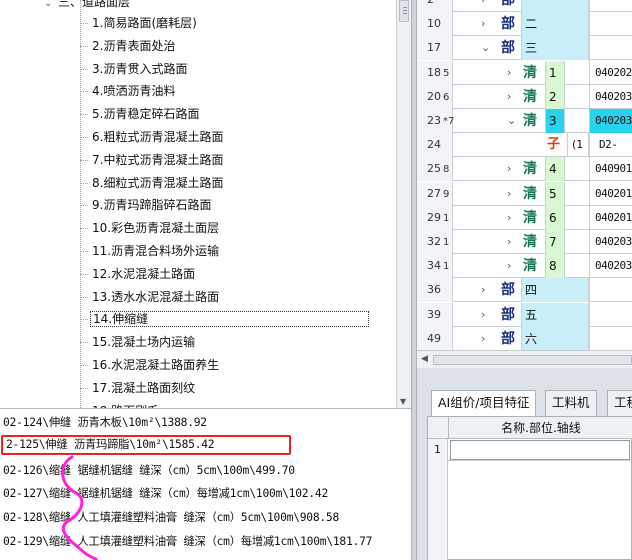 The height and width of the screenshot is (560, 632). What do you see at coordinates (87, 5) in the screenshot?
I see `tree-root-road-surface: ⌄ 三、道路面层` at bounding box center [87, 5].